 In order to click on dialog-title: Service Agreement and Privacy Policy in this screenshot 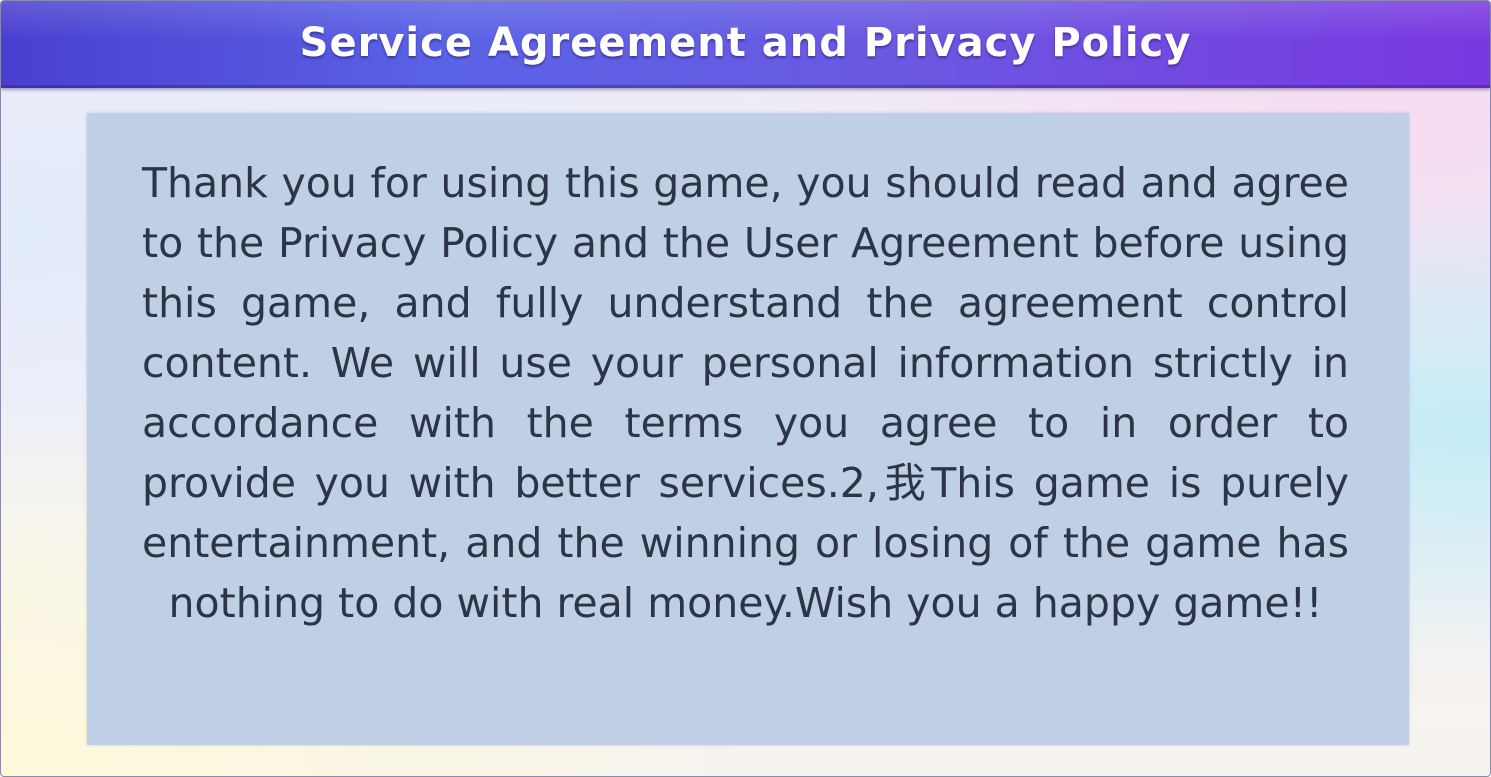, I will do `click(745, 43)`.